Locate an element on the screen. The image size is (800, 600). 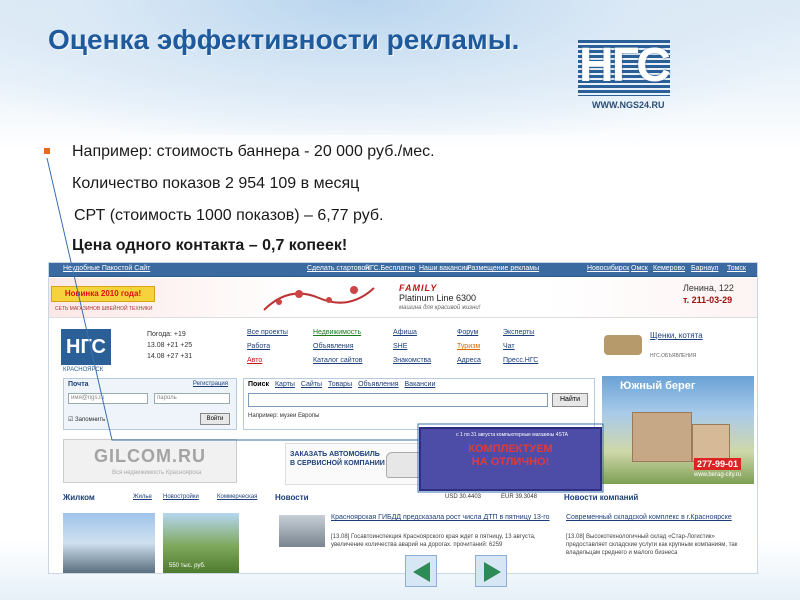
next-slide-button is located at coordinates (491, 571).